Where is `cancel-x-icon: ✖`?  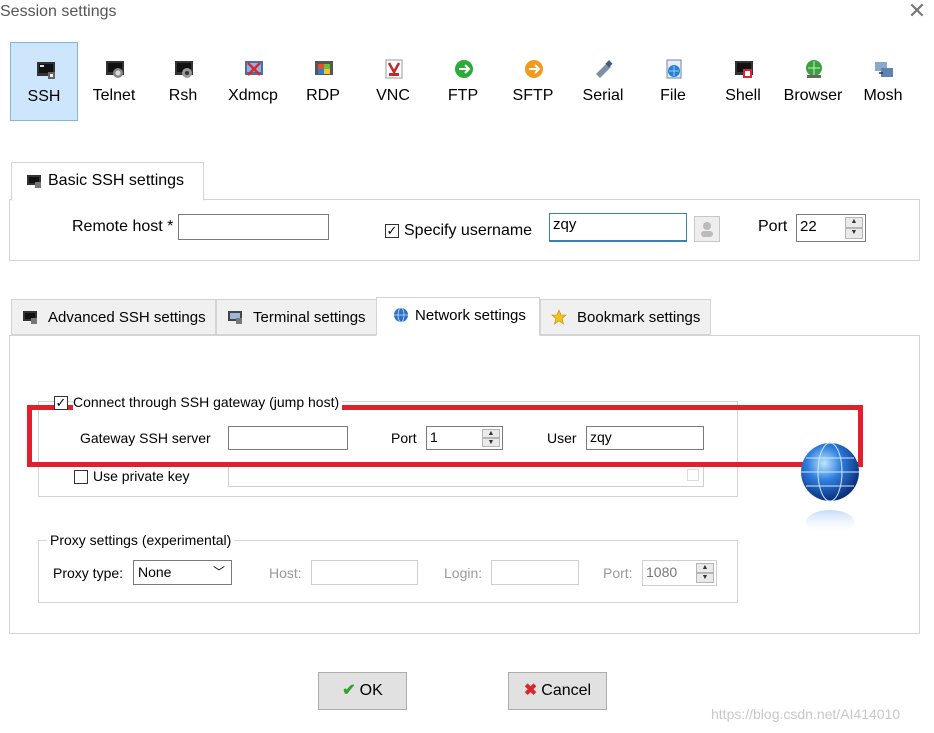 cancel-x-icon: ✖ is located at coordinates (530, 690).